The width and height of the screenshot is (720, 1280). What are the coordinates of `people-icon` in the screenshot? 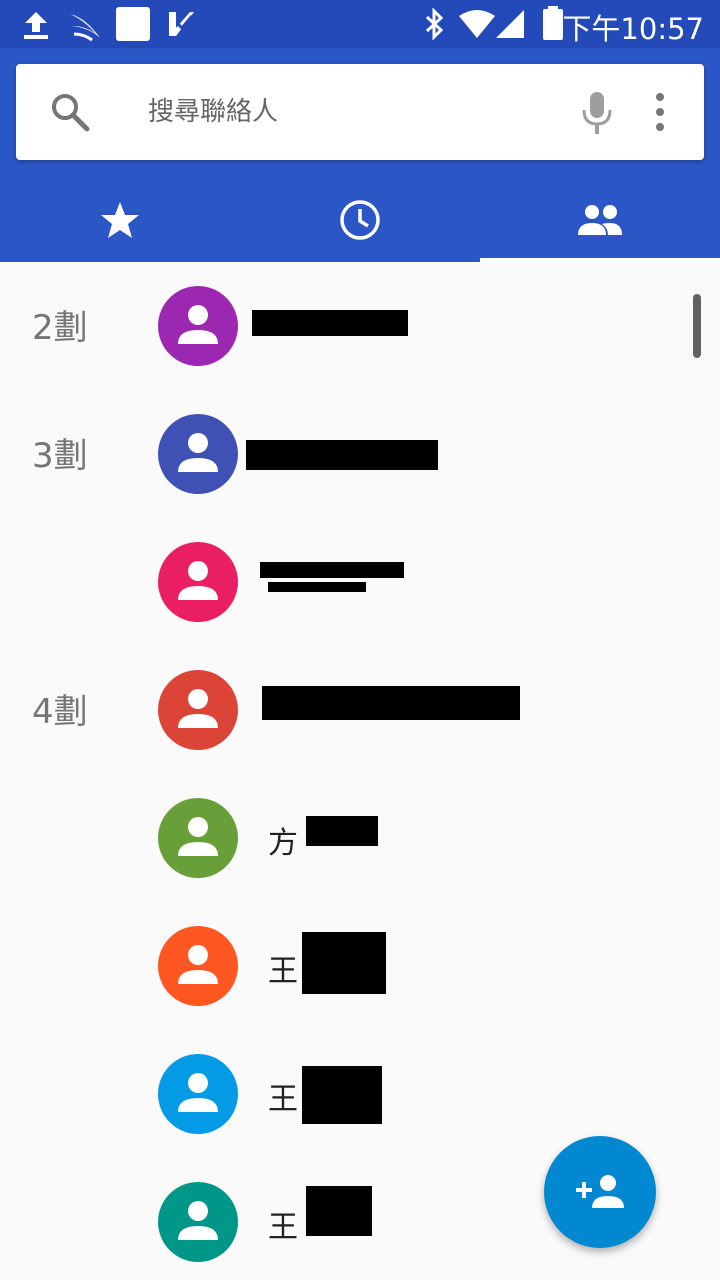 It's located at (600, 220).